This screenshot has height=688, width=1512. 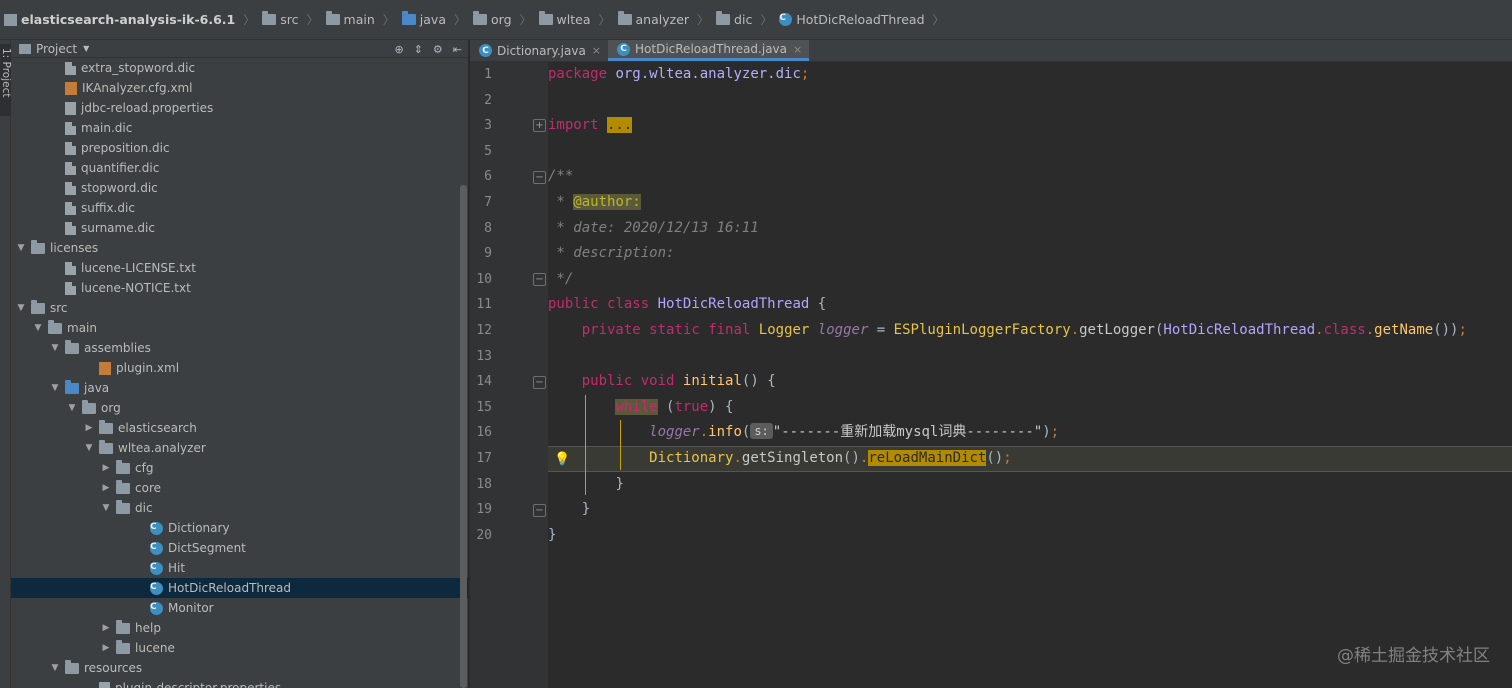 What do you see at coordinates (484, 458) in the screenshot?
I see `line-number: 17` at bounding box center [484, 458].